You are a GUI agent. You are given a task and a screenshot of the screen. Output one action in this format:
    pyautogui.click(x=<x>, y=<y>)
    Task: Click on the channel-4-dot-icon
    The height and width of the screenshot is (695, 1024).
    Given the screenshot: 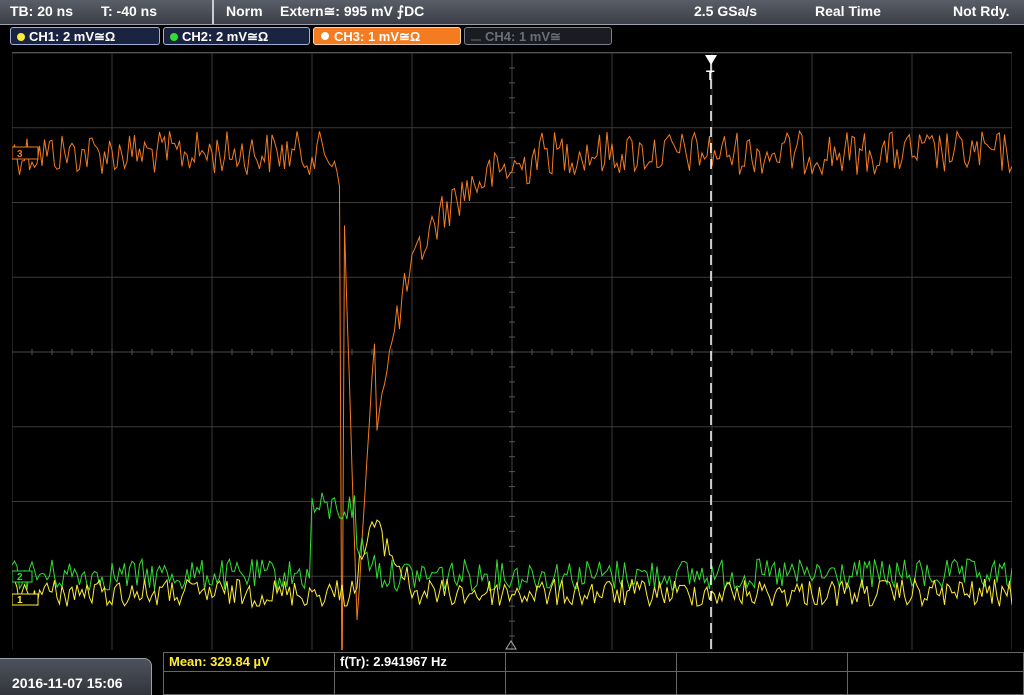 What is the action you would take?
    pyautogui.click(x=476, y=40)
    